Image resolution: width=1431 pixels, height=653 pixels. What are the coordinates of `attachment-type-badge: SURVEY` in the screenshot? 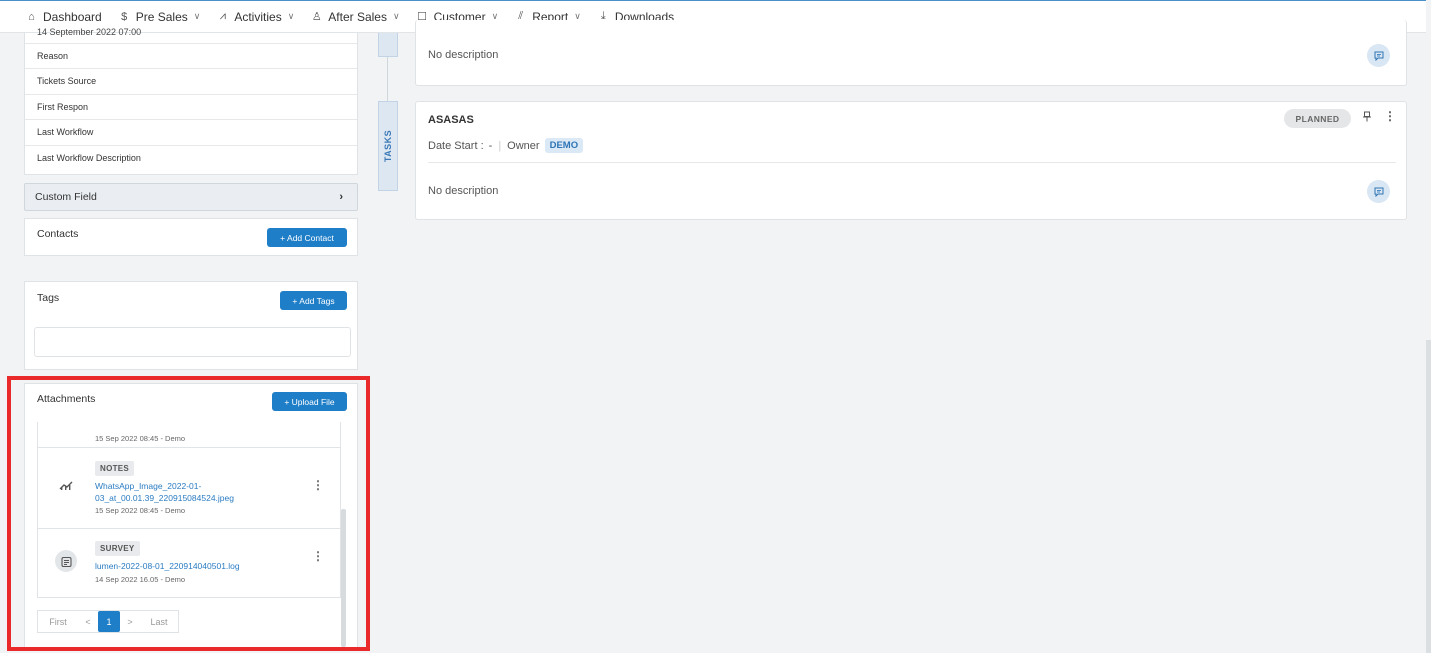 It's located at (117, 548).